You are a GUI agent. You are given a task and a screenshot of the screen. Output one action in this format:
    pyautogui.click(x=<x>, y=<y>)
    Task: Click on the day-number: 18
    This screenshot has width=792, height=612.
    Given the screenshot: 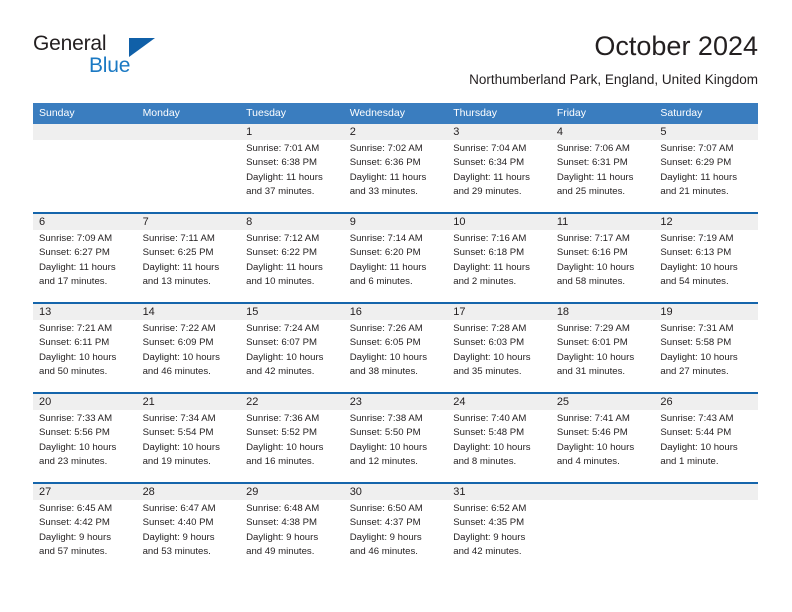 What is the action you would take?
    pyautogui.click(x=603, y=312)
    